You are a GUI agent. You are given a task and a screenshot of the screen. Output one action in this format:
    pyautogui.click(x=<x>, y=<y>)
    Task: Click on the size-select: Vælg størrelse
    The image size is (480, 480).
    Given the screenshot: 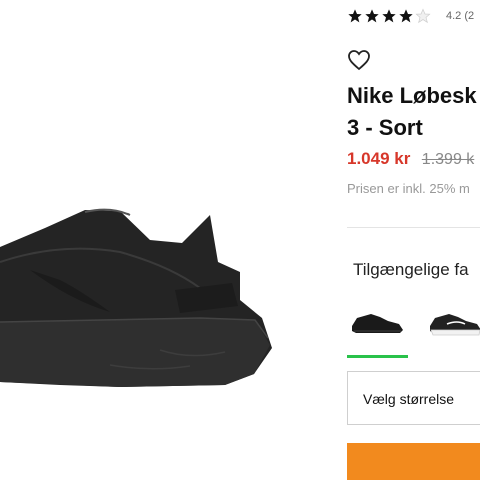 What is the action you would take?
    pyautogui.click(x=413, y=398)
    